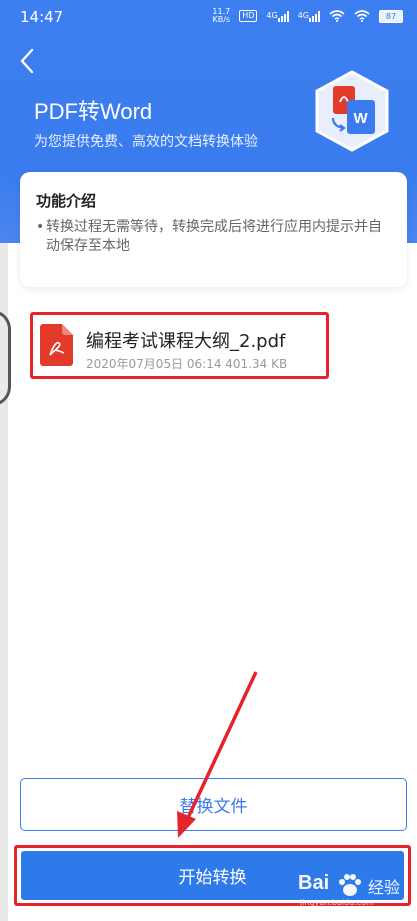 This screenshot has width=417, height=921. What do you see at coordinates (337, 16) in the screenshot?
I see `wifi-icon` at bounding box center [337, 16].